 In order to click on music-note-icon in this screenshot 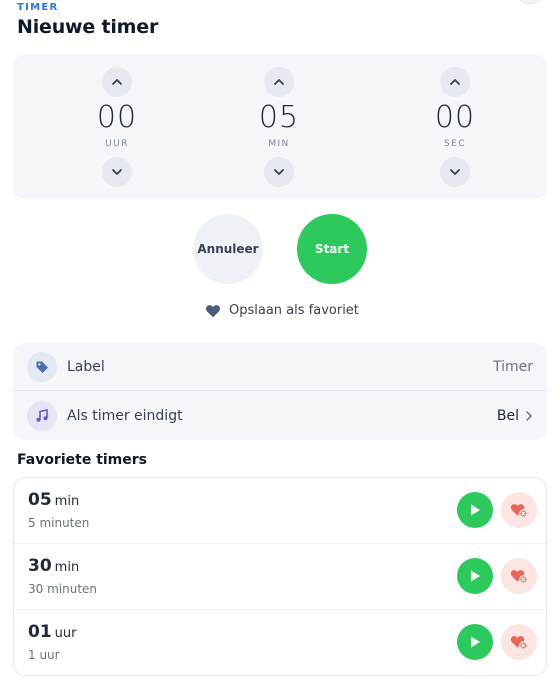, I will do `click(42, 415)`.